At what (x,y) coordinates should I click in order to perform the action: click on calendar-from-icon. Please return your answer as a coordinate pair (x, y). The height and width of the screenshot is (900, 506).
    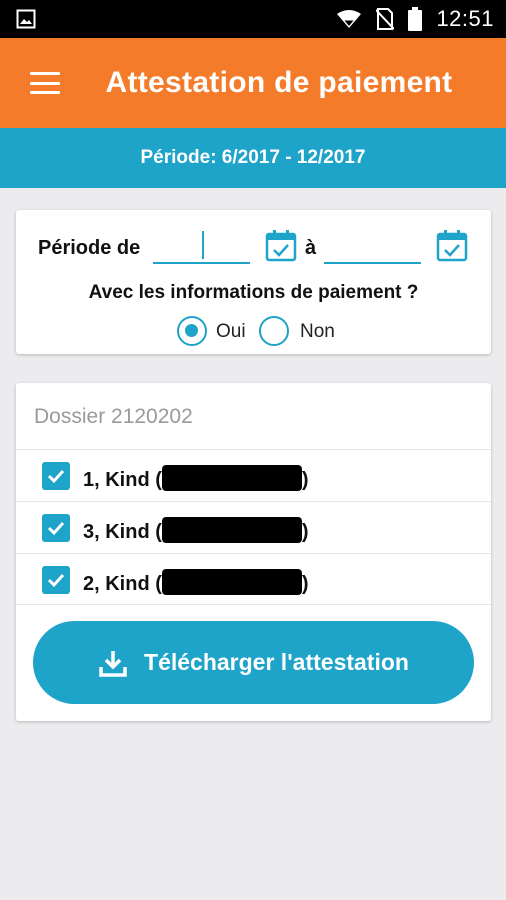
    Looking at the image, I should click on (281, 246).